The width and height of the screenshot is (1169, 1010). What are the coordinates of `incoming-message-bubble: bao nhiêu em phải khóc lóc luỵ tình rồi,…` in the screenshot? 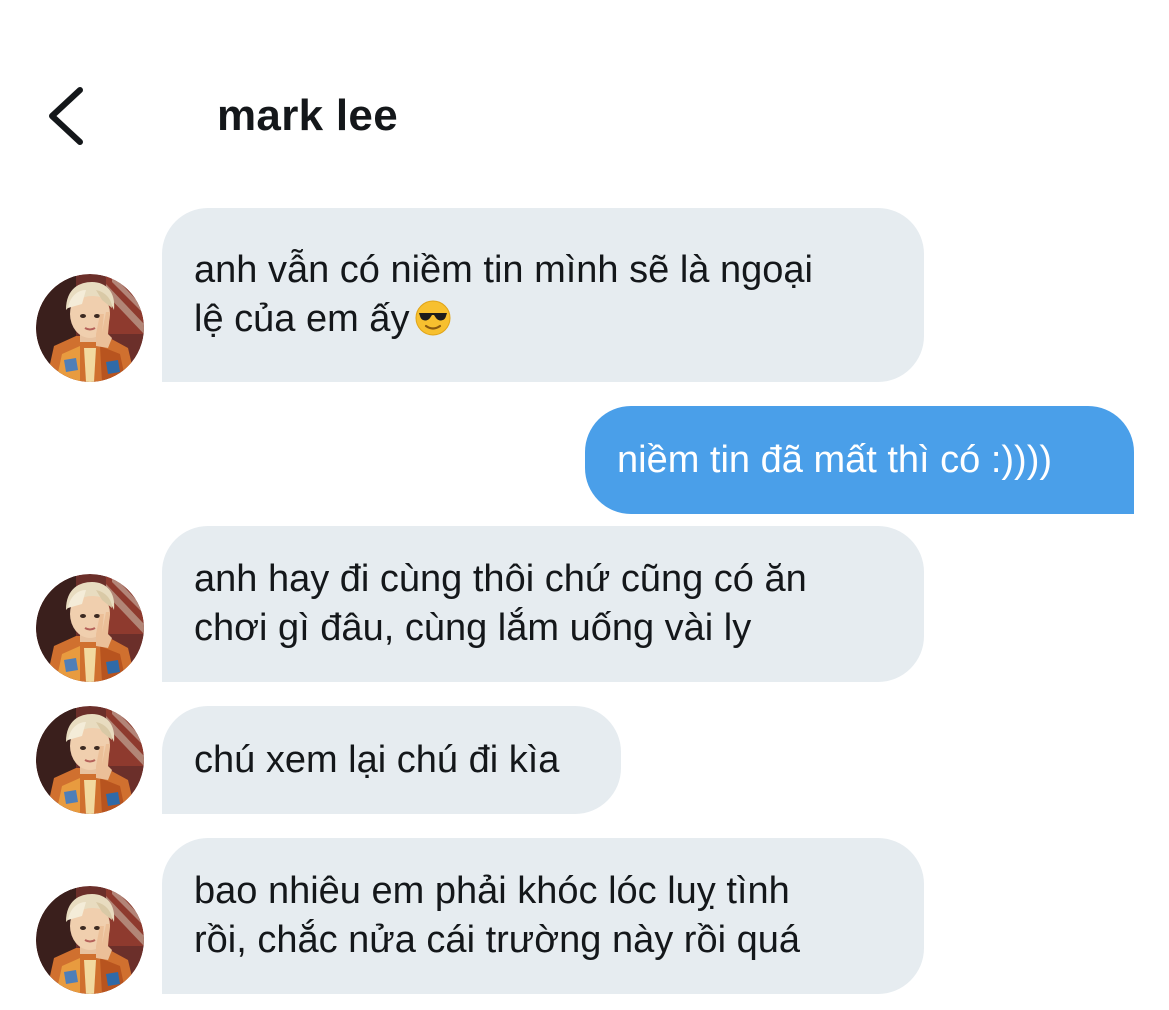 It's located at (543, 916).